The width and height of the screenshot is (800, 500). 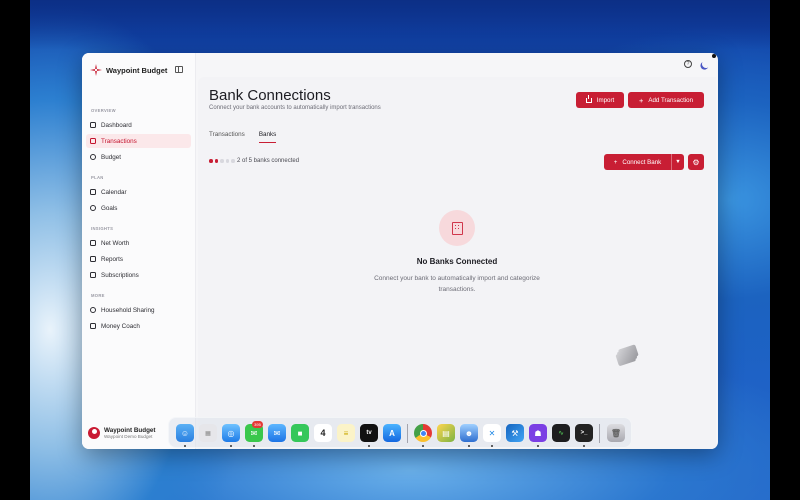 What do you see at coordinates (138, 141) in the screenshot?
I see `sidebar-item-transactions: Transactions` at bounding box center [138, 141].